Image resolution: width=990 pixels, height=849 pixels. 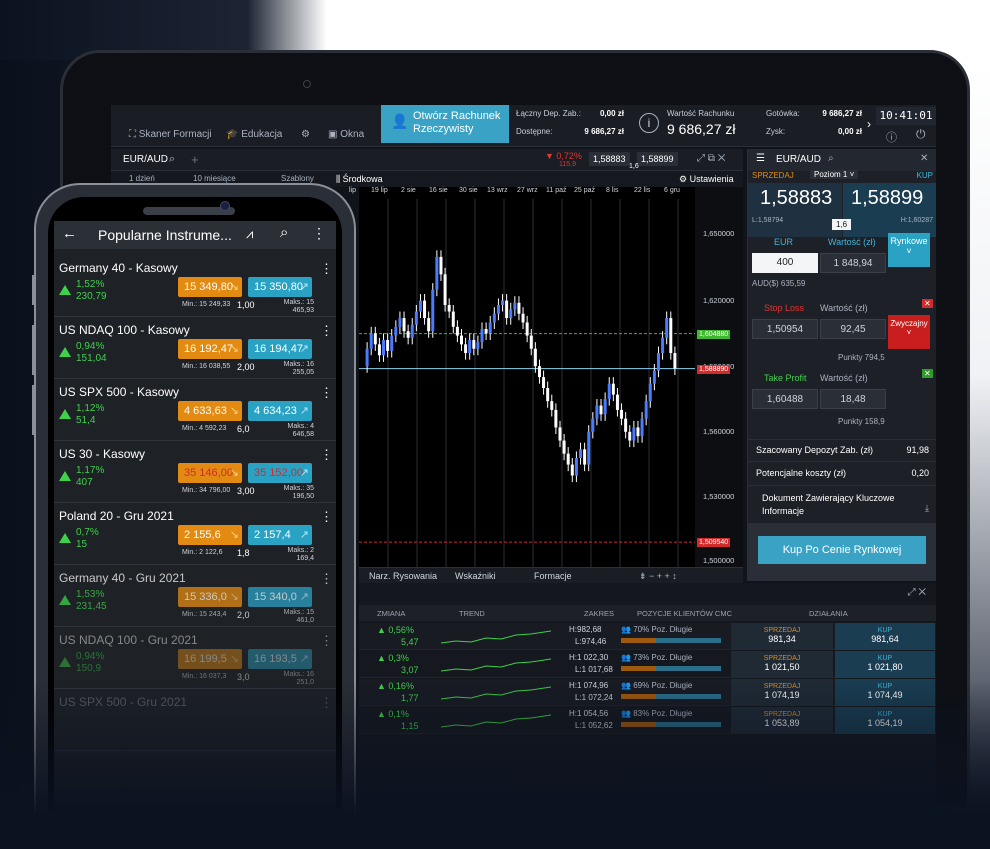 What do you see at coordinates (69, 233) in the screenshot?
I see `back-arrow-icon: ←` at bounding box center [69, 233].